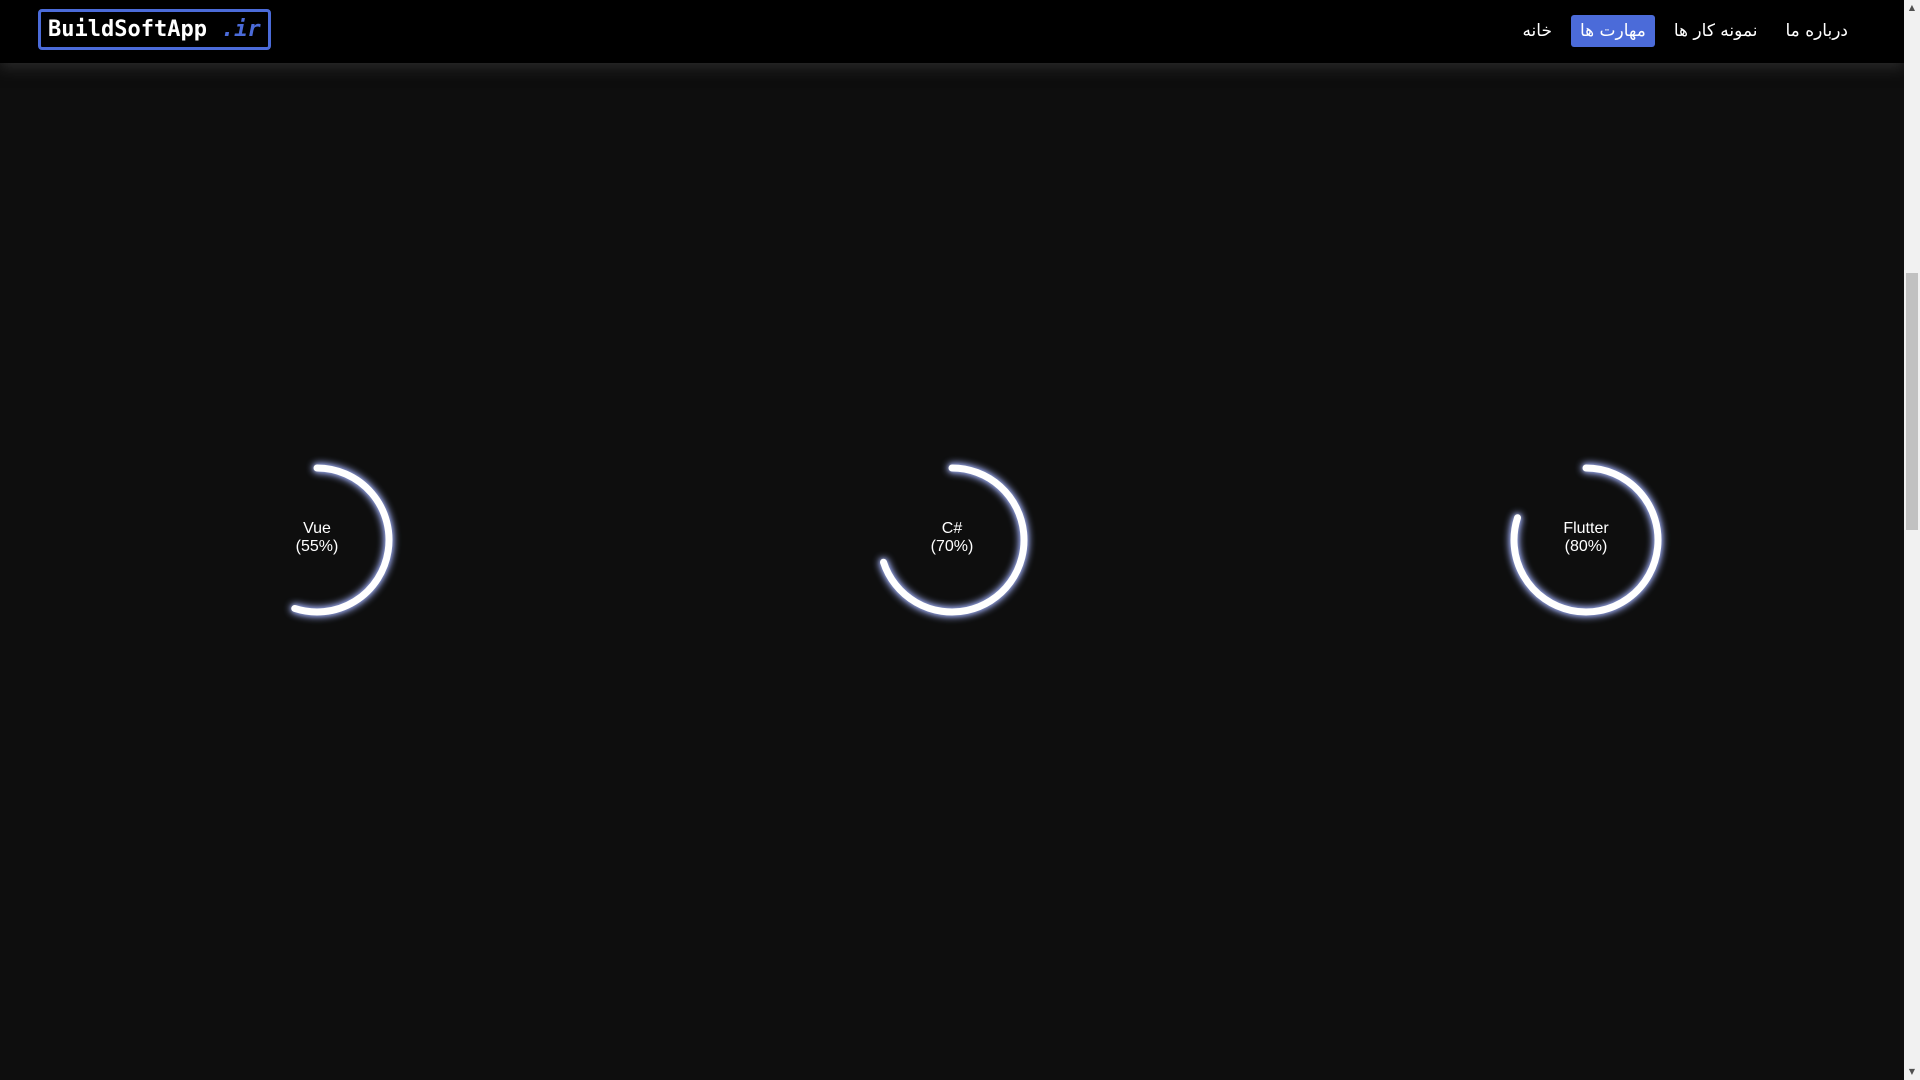 The image size is (1920, 1080). I want to click on nav-item-home: خانه, so click(1537, 31).